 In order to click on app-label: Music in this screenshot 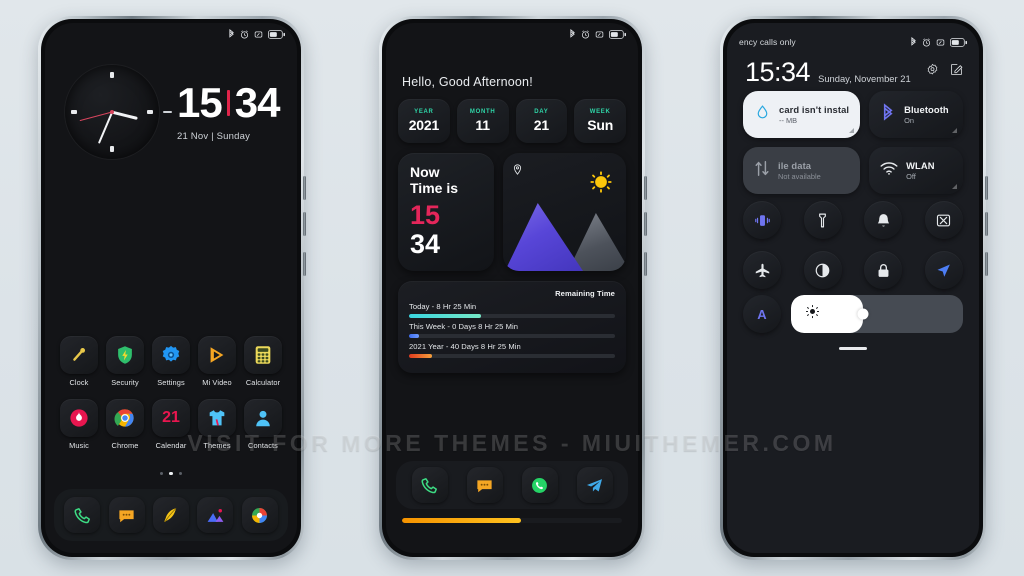, I will do `click(79, 445)`.